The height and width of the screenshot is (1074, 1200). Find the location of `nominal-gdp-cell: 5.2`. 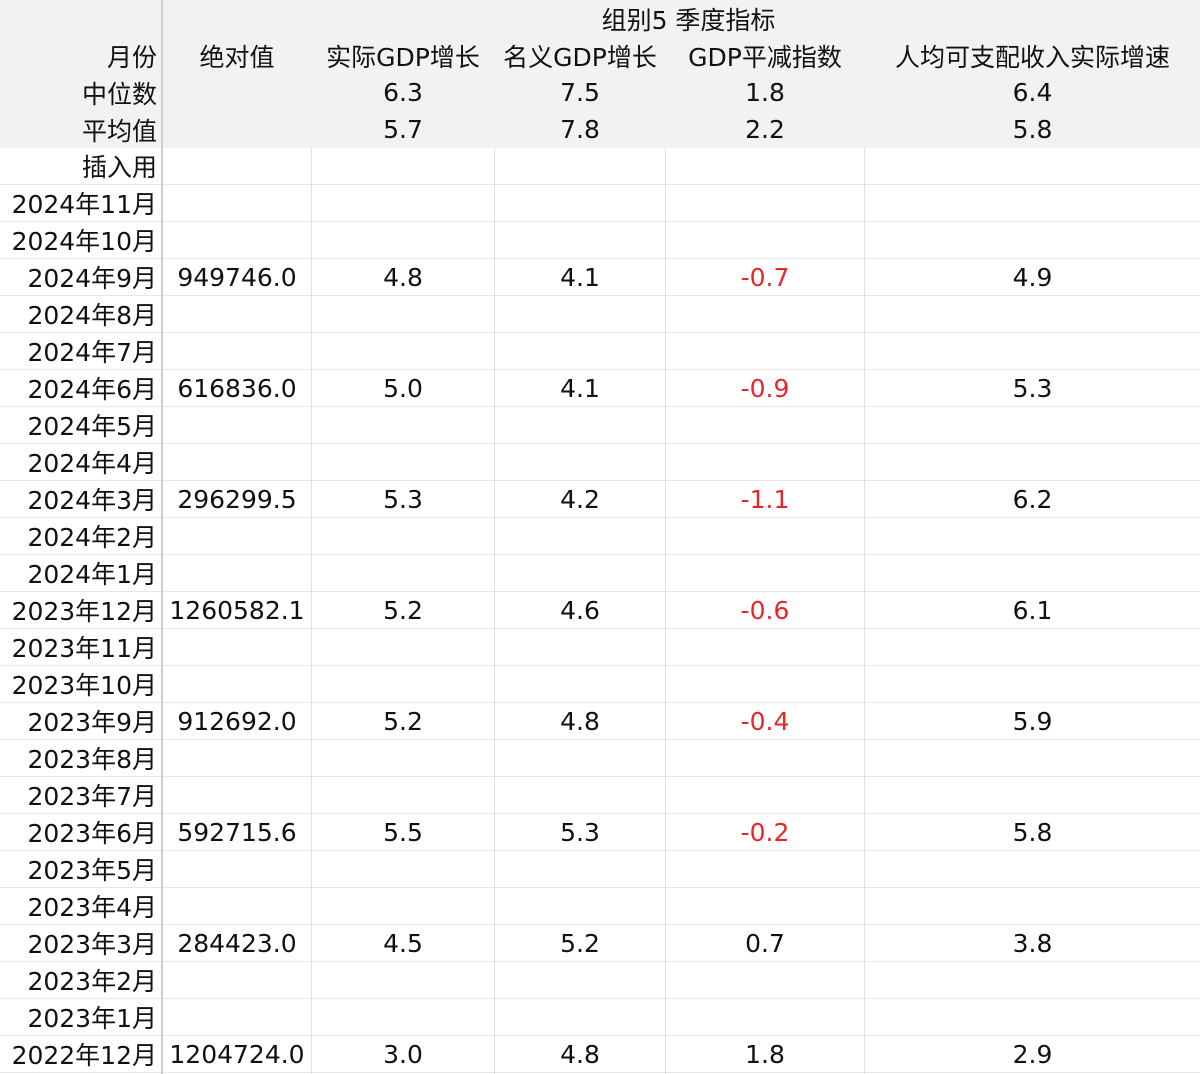

nominal-gdp-cell: 5.2 is located at coordinates (580, 943).